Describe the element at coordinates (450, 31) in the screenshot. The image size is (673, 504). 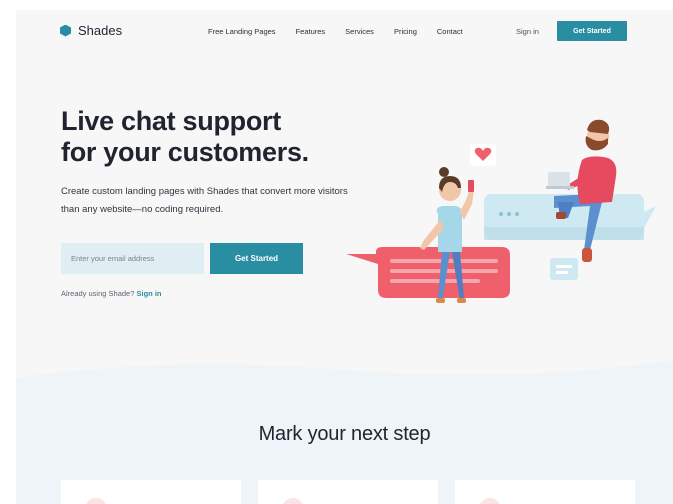
I see `nav-link-contact: Contact` at that location.